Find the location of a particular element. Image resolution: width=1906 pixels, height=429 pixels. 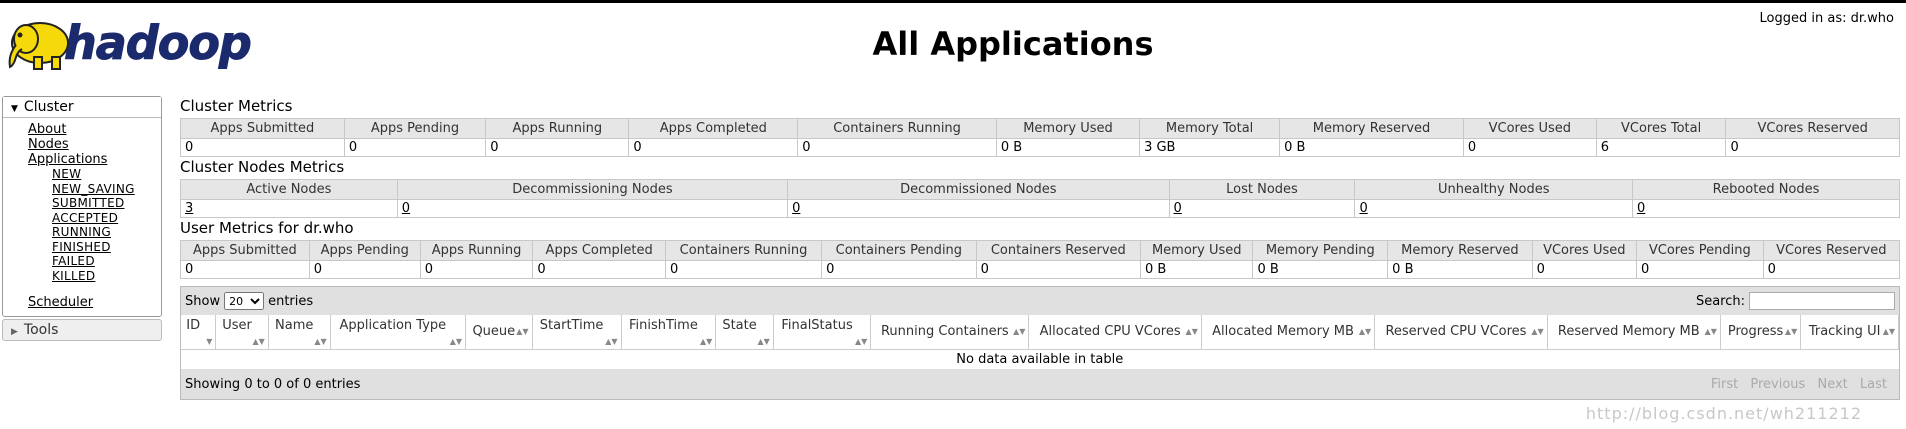

metric-header: Apps Pending is located at coordinates (364, 250).